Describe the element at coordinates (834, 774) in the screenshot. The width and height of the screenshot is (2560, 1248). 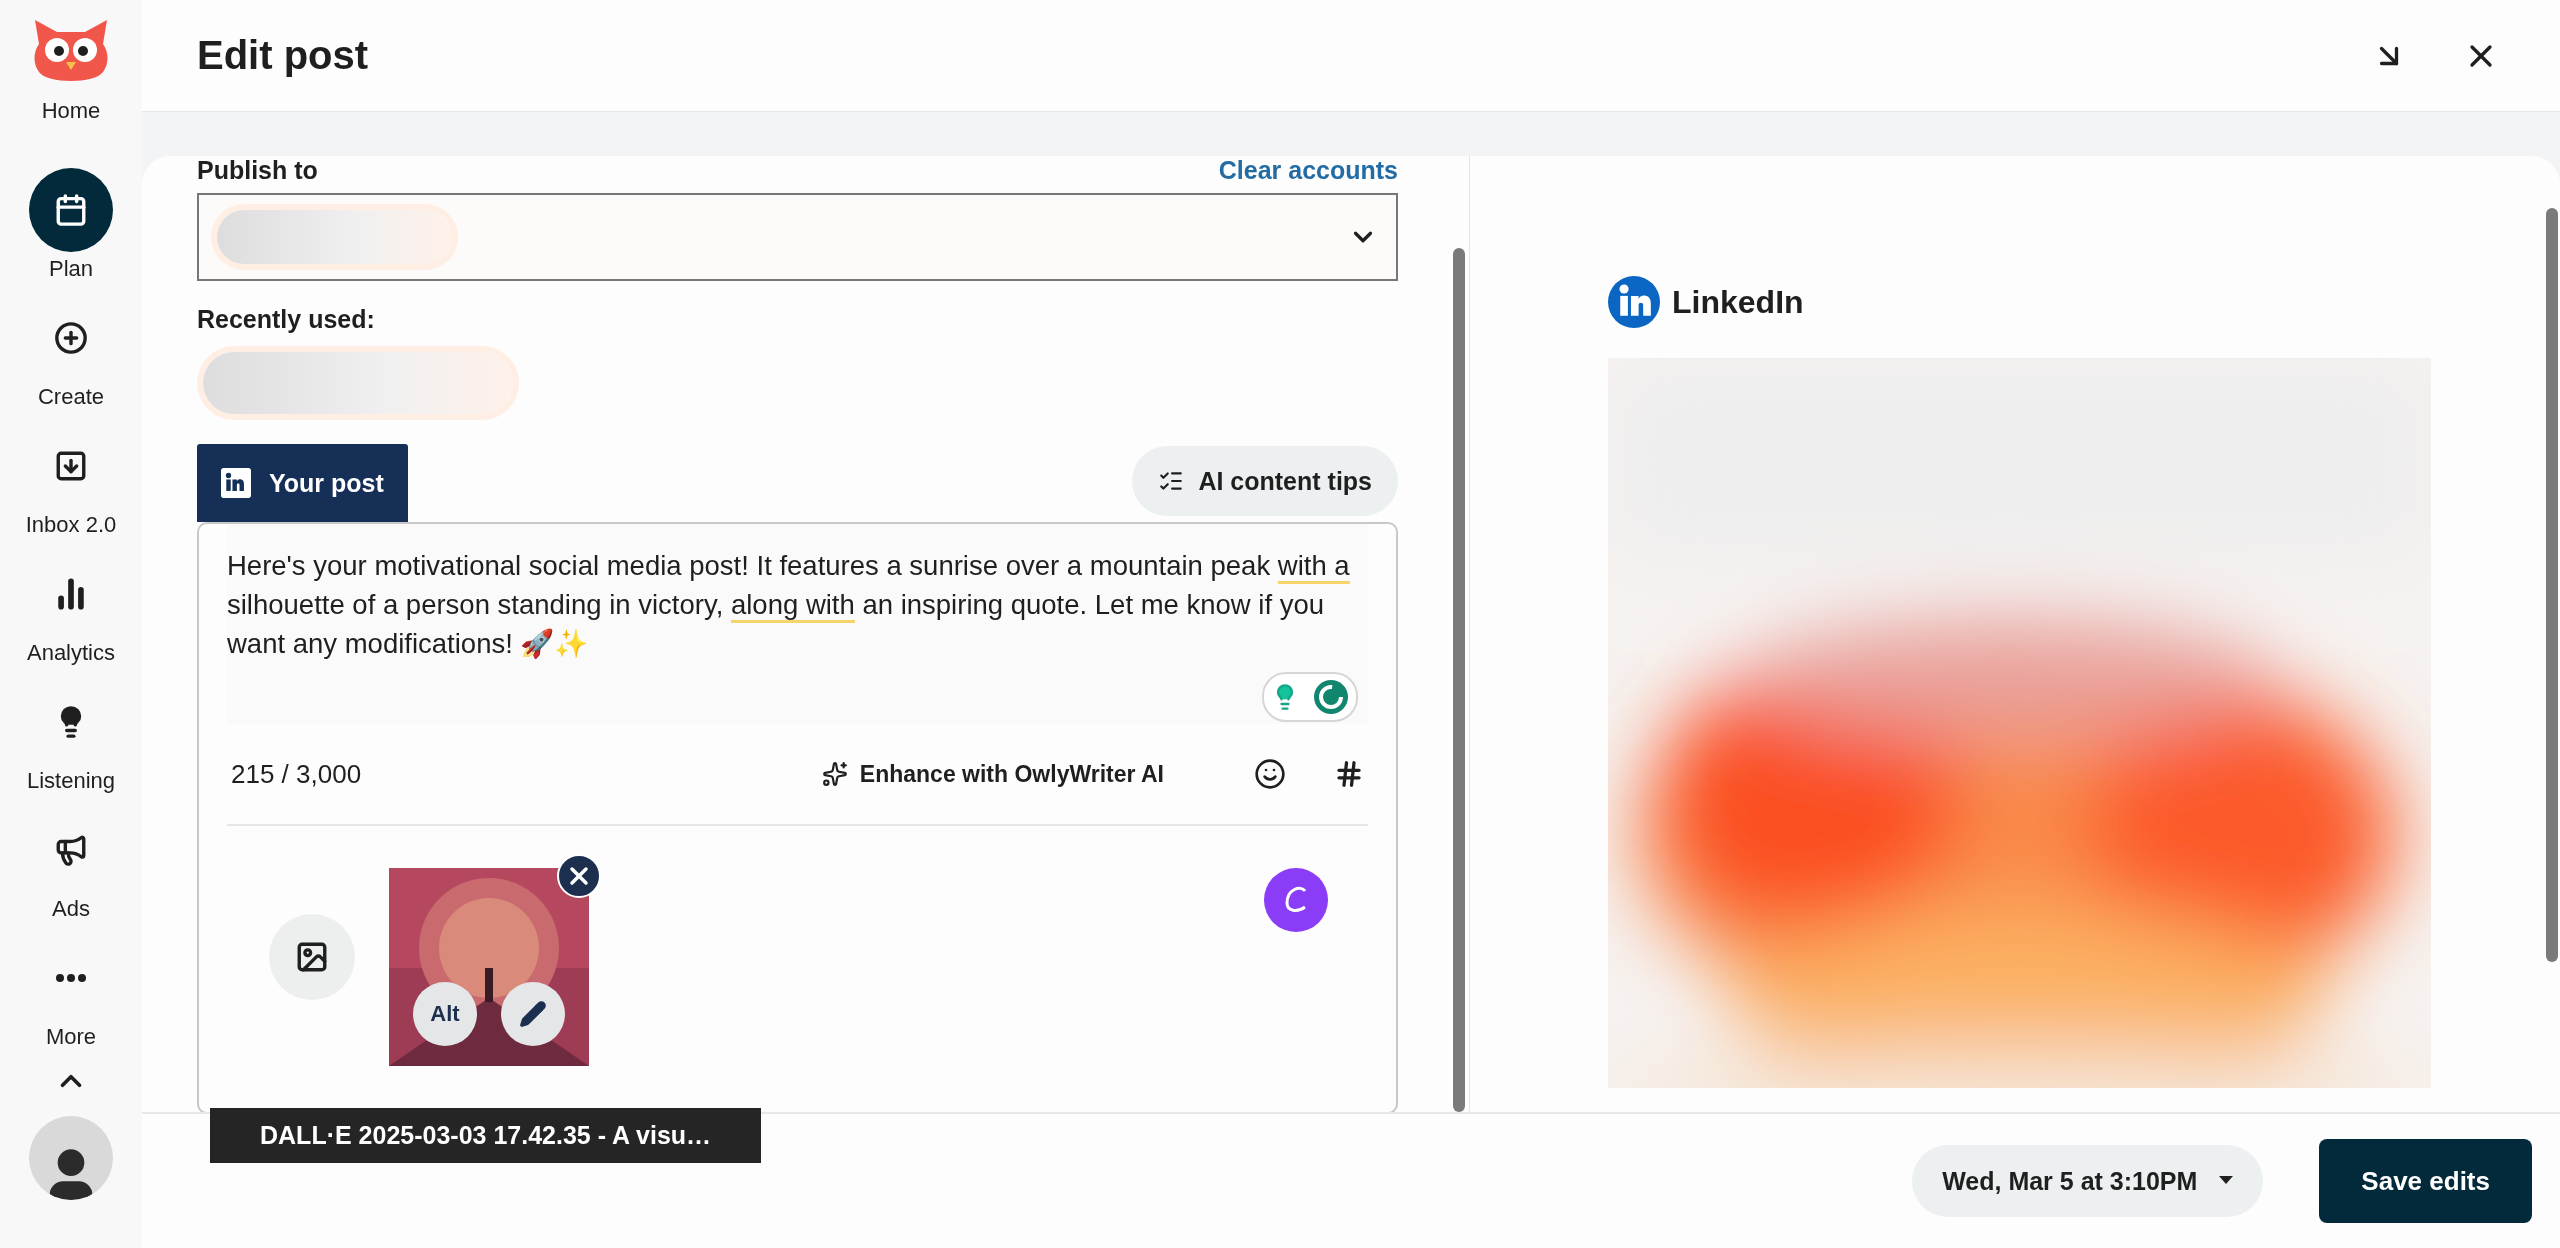
I see `sparkles-icon` at that location.